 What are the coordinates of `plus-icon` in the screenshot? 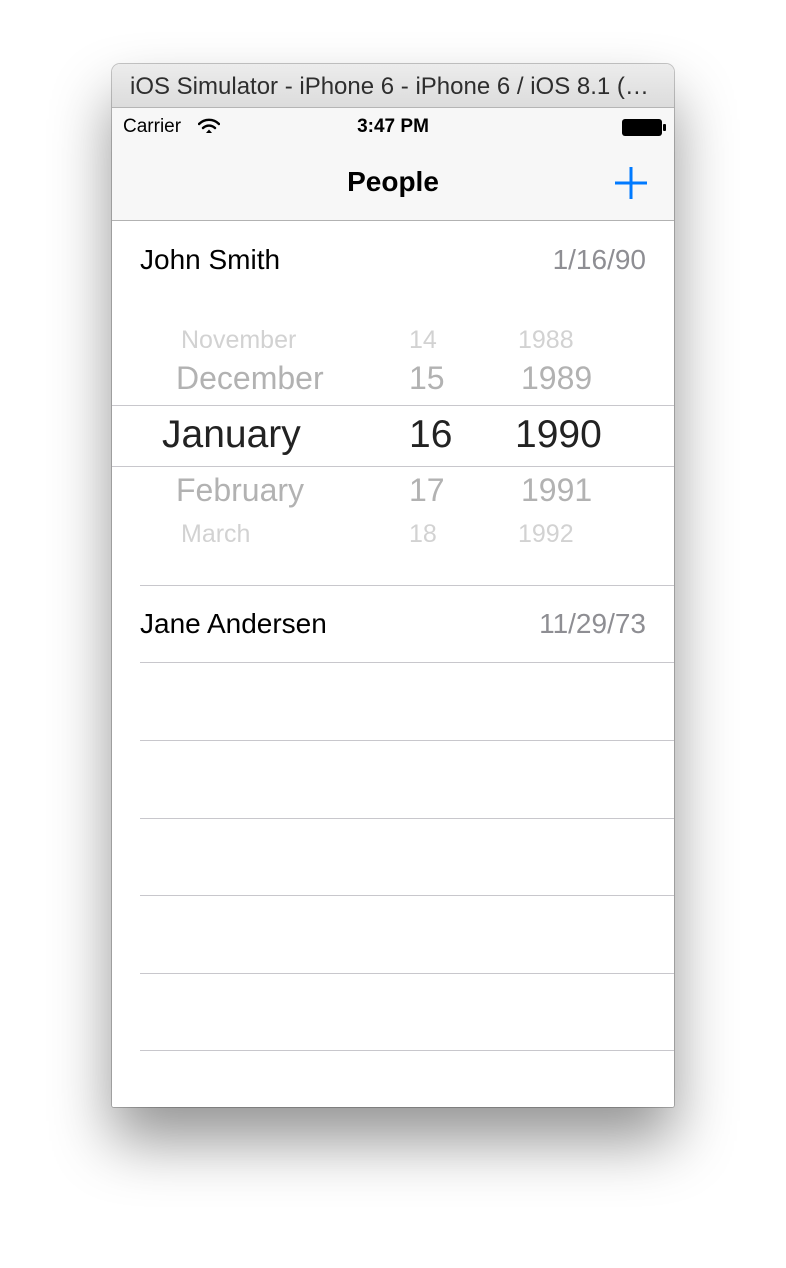 It's located at (631, 183).